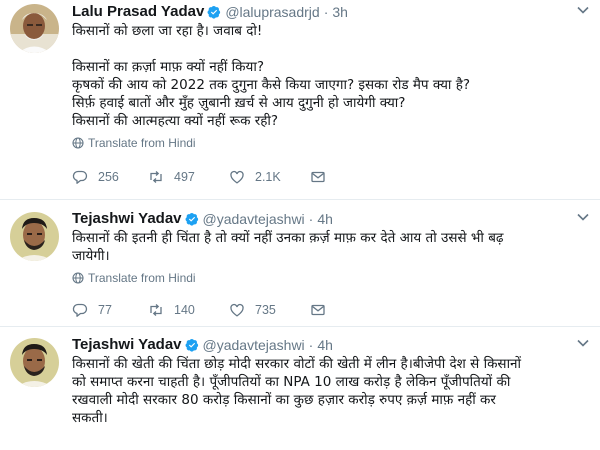 Image resolution: width=600 pixels, height=450 pixels. I want to click on tweet-line: सकती।, so click(90, 418).